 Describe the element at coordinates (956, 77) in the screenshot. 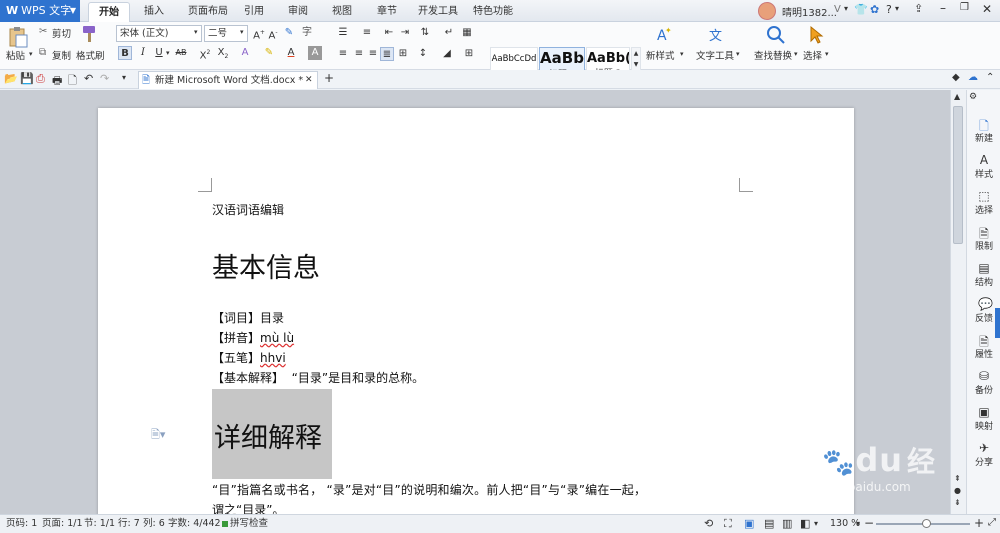

I see `document-cloud-icon: ◆` at that location.